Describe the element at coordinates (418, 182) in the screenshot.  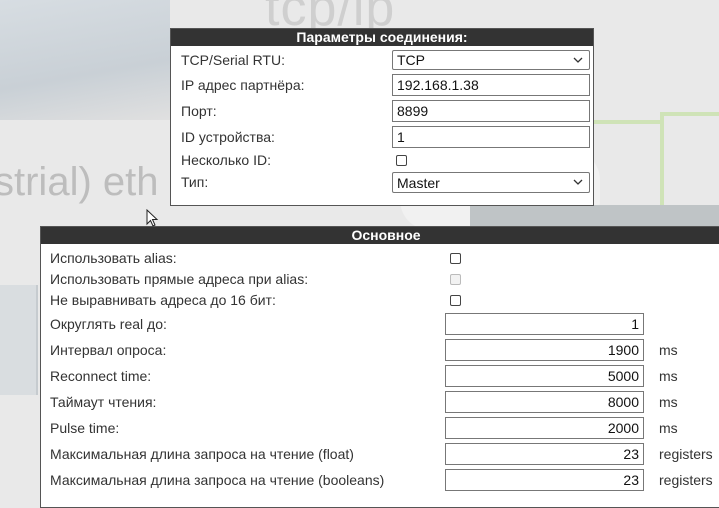
I see `type-value: Master` at that location.